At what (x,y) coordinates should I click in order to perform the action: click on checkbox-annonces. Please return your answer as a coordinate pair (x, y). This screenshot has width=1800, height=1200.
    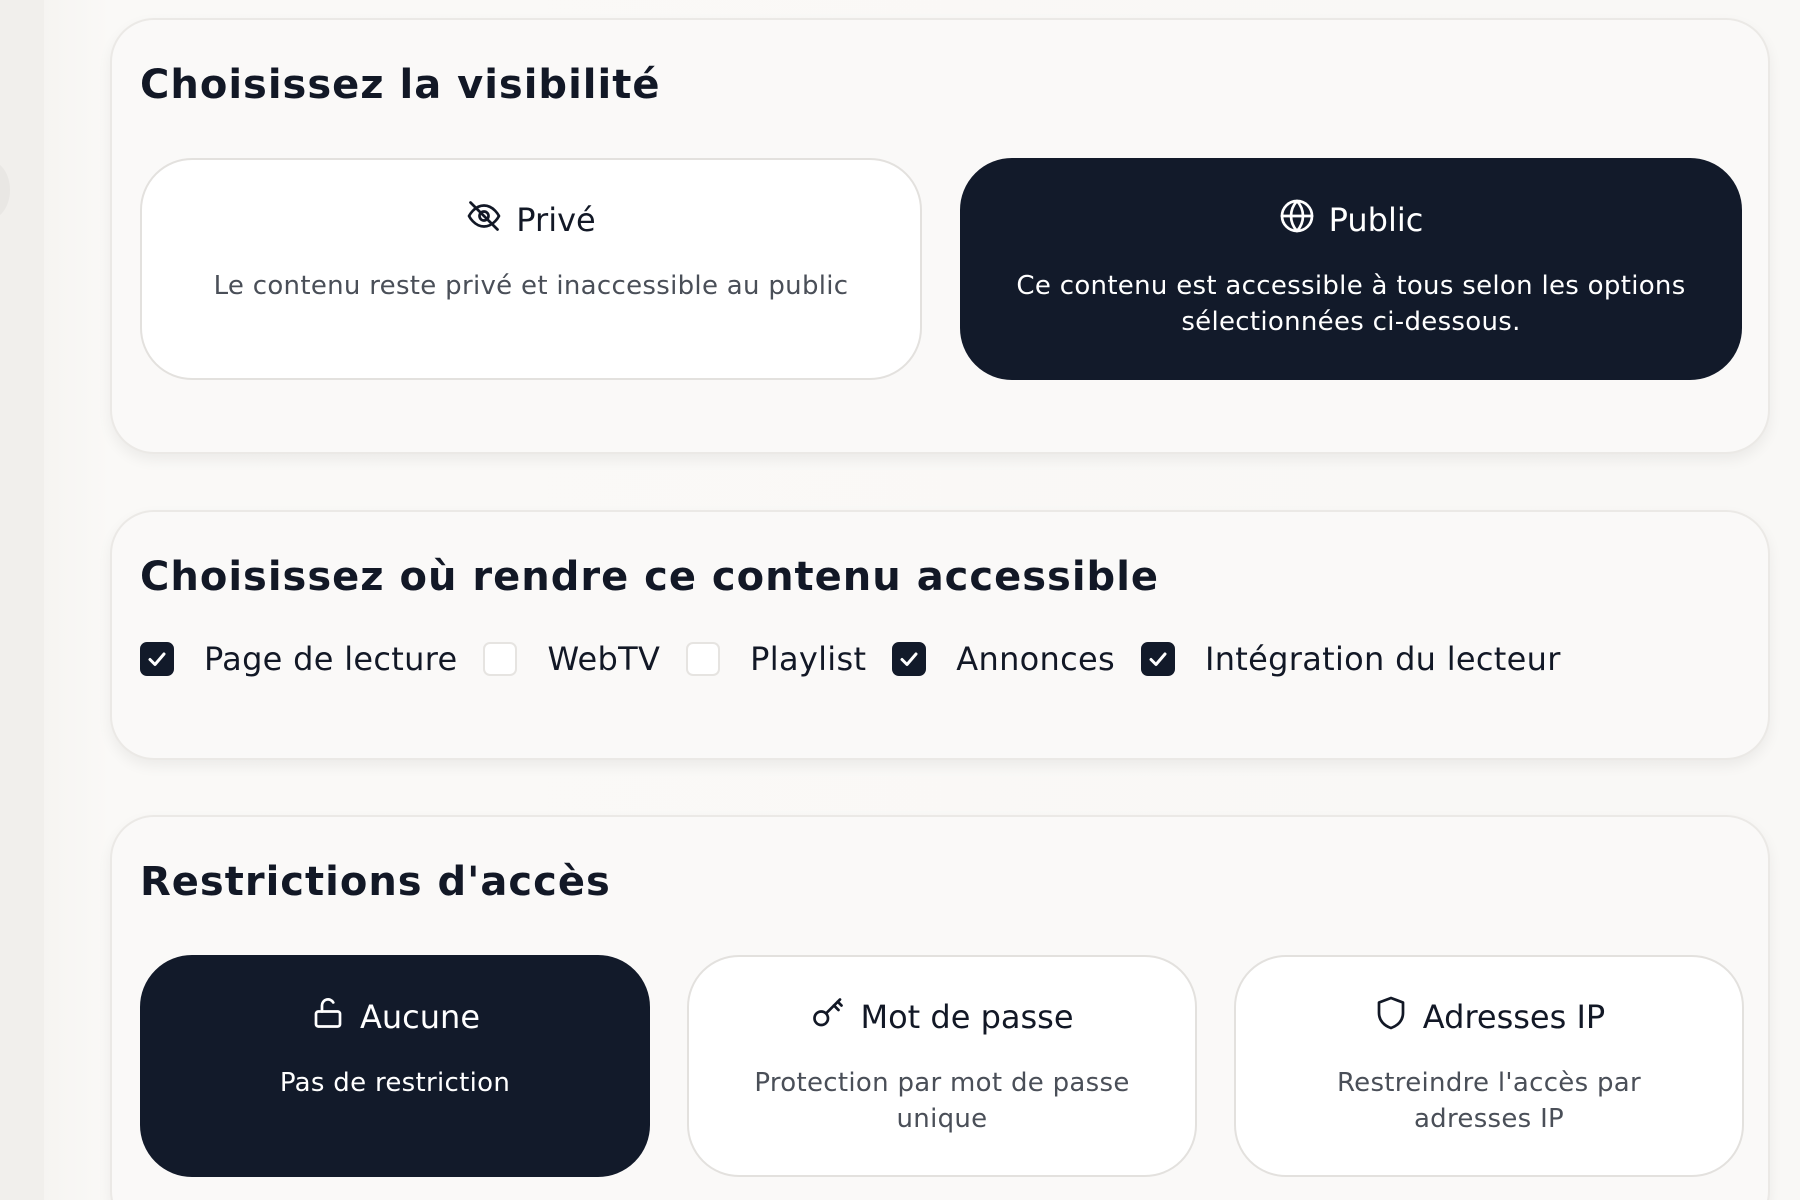
    Looking at the image, I should click on (909, 659).